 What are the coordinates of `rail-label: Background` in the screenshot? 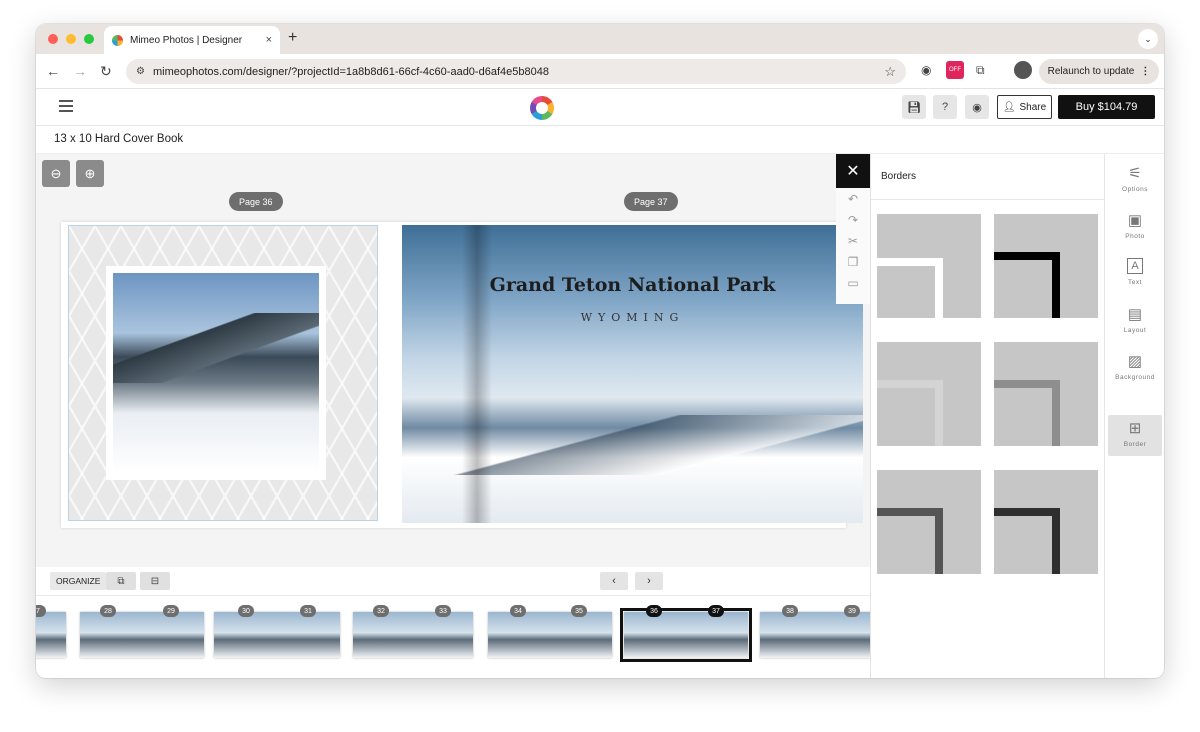 It's located at (1135, 377).